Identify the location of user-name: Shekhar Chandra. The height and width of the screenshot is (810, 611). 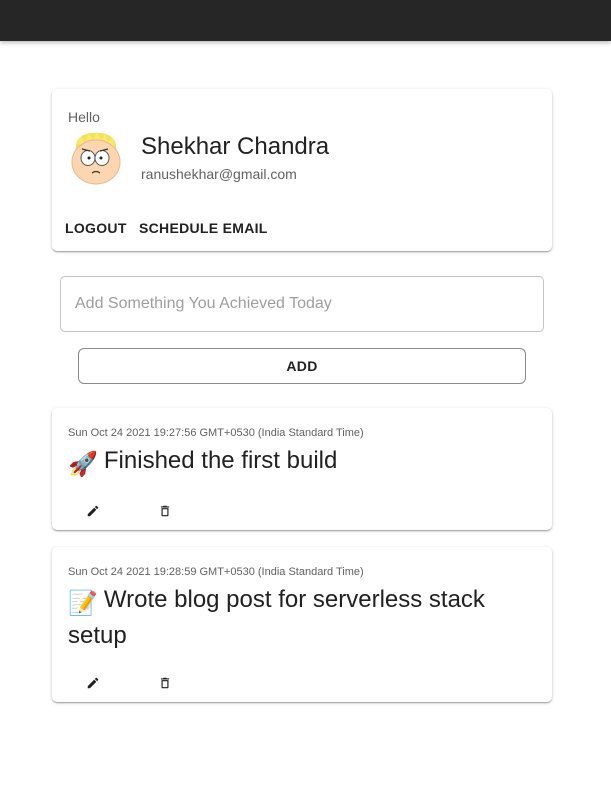
(235, 146).